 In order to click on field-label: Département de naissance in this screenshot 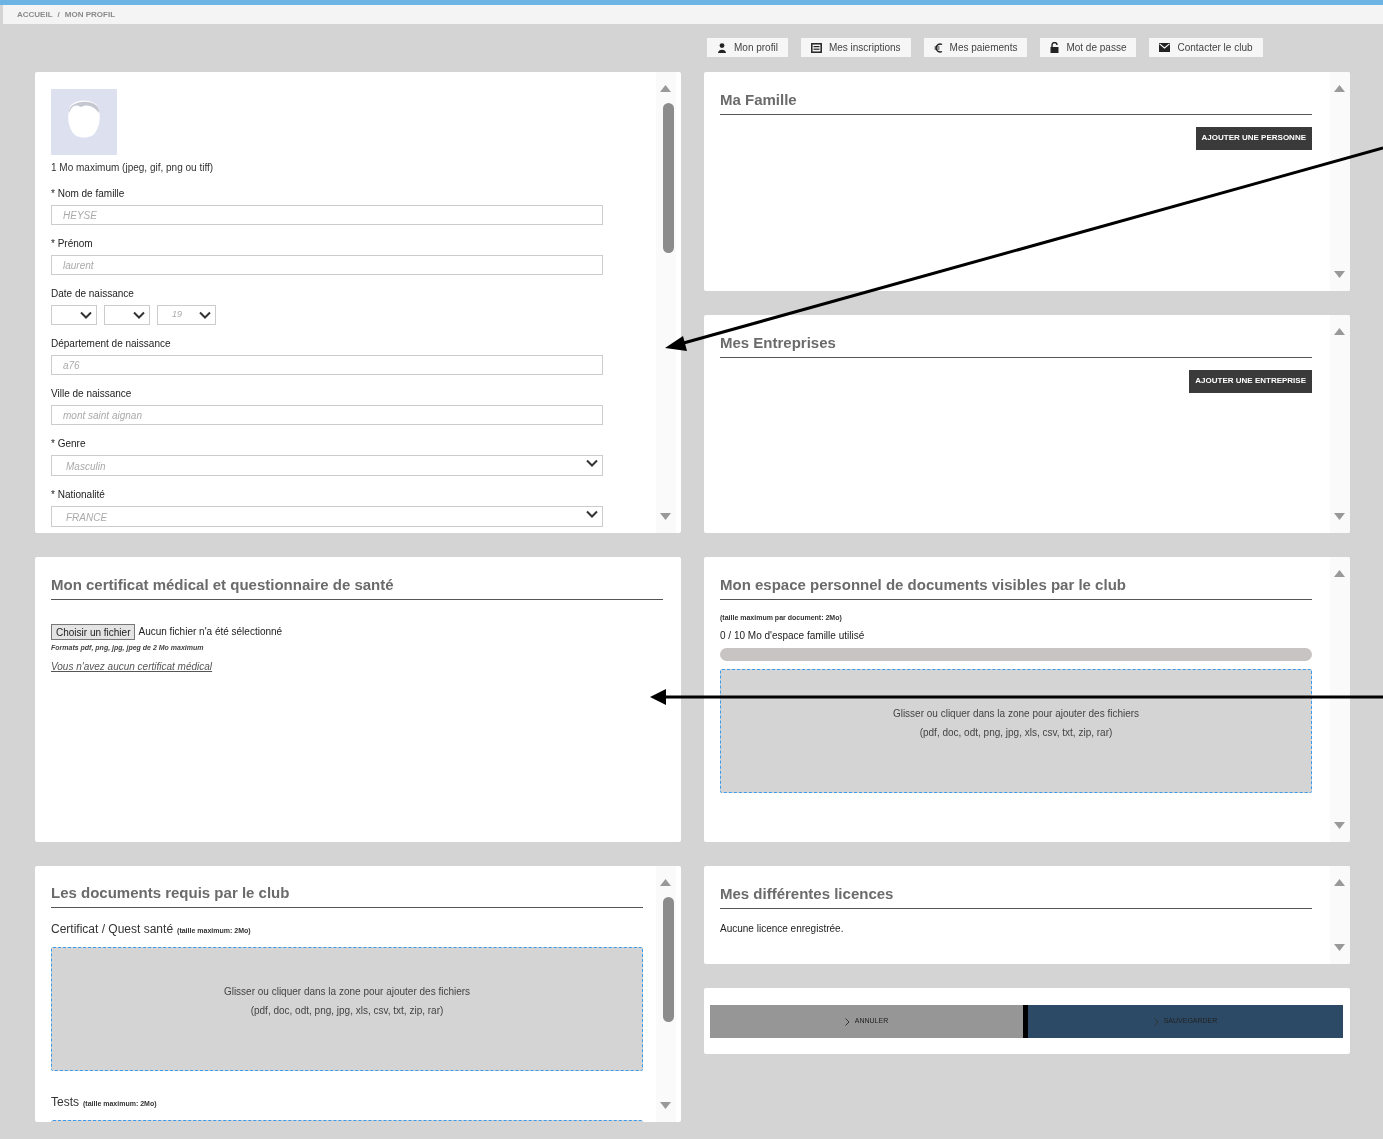, I will do `click(111, 344)`.